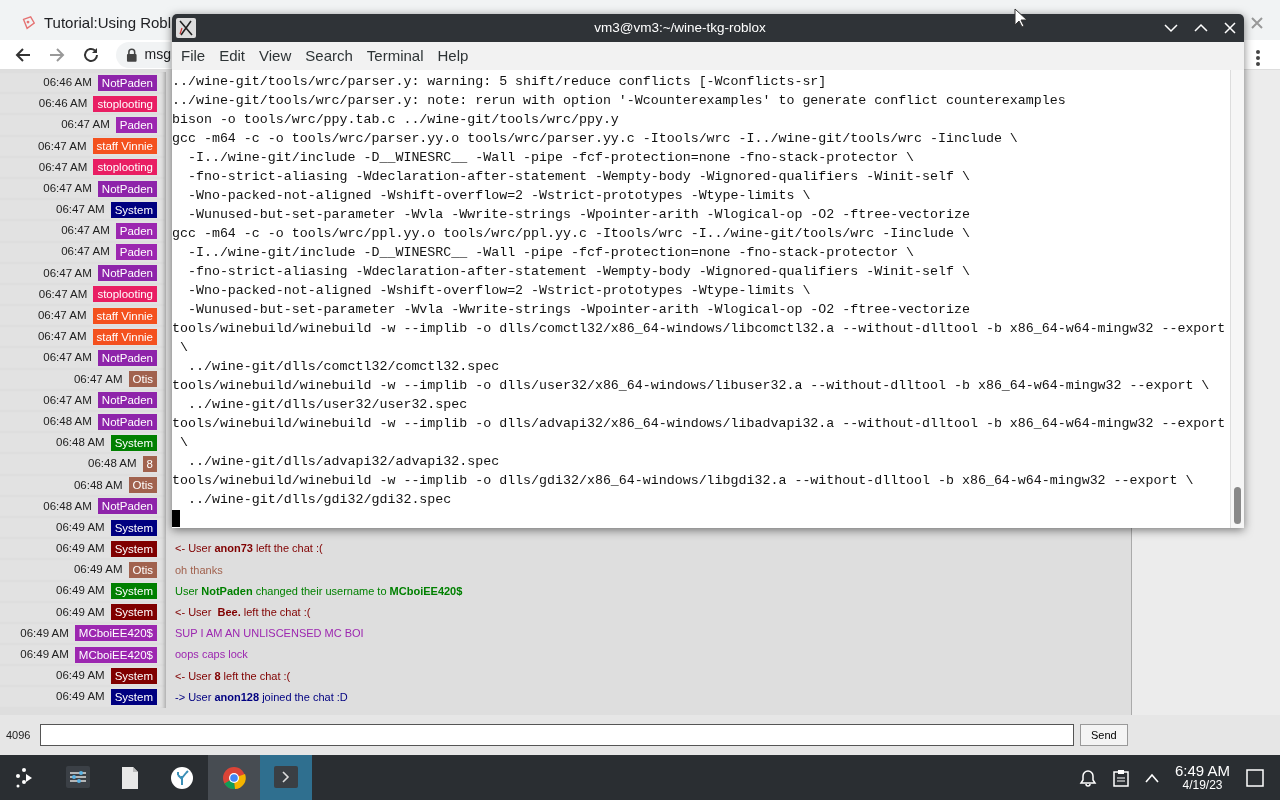 This screenshot has height=800, width=1280. Describe the element at coordinates (1171, 28) in the screenshot. I see `minimize-icon` at that location.